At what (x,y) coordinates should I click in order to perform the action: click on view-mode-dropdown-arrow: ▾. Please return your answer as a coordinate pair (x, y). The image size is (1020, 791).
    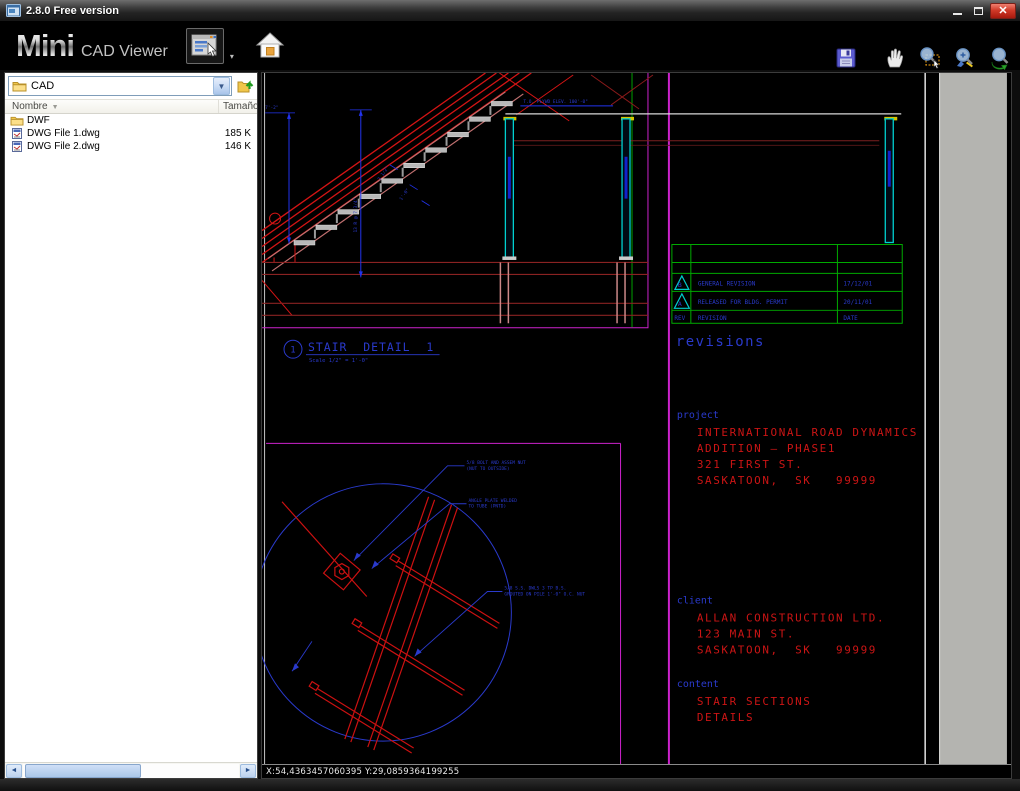
    Looking at the image, I should click on (232, 56).